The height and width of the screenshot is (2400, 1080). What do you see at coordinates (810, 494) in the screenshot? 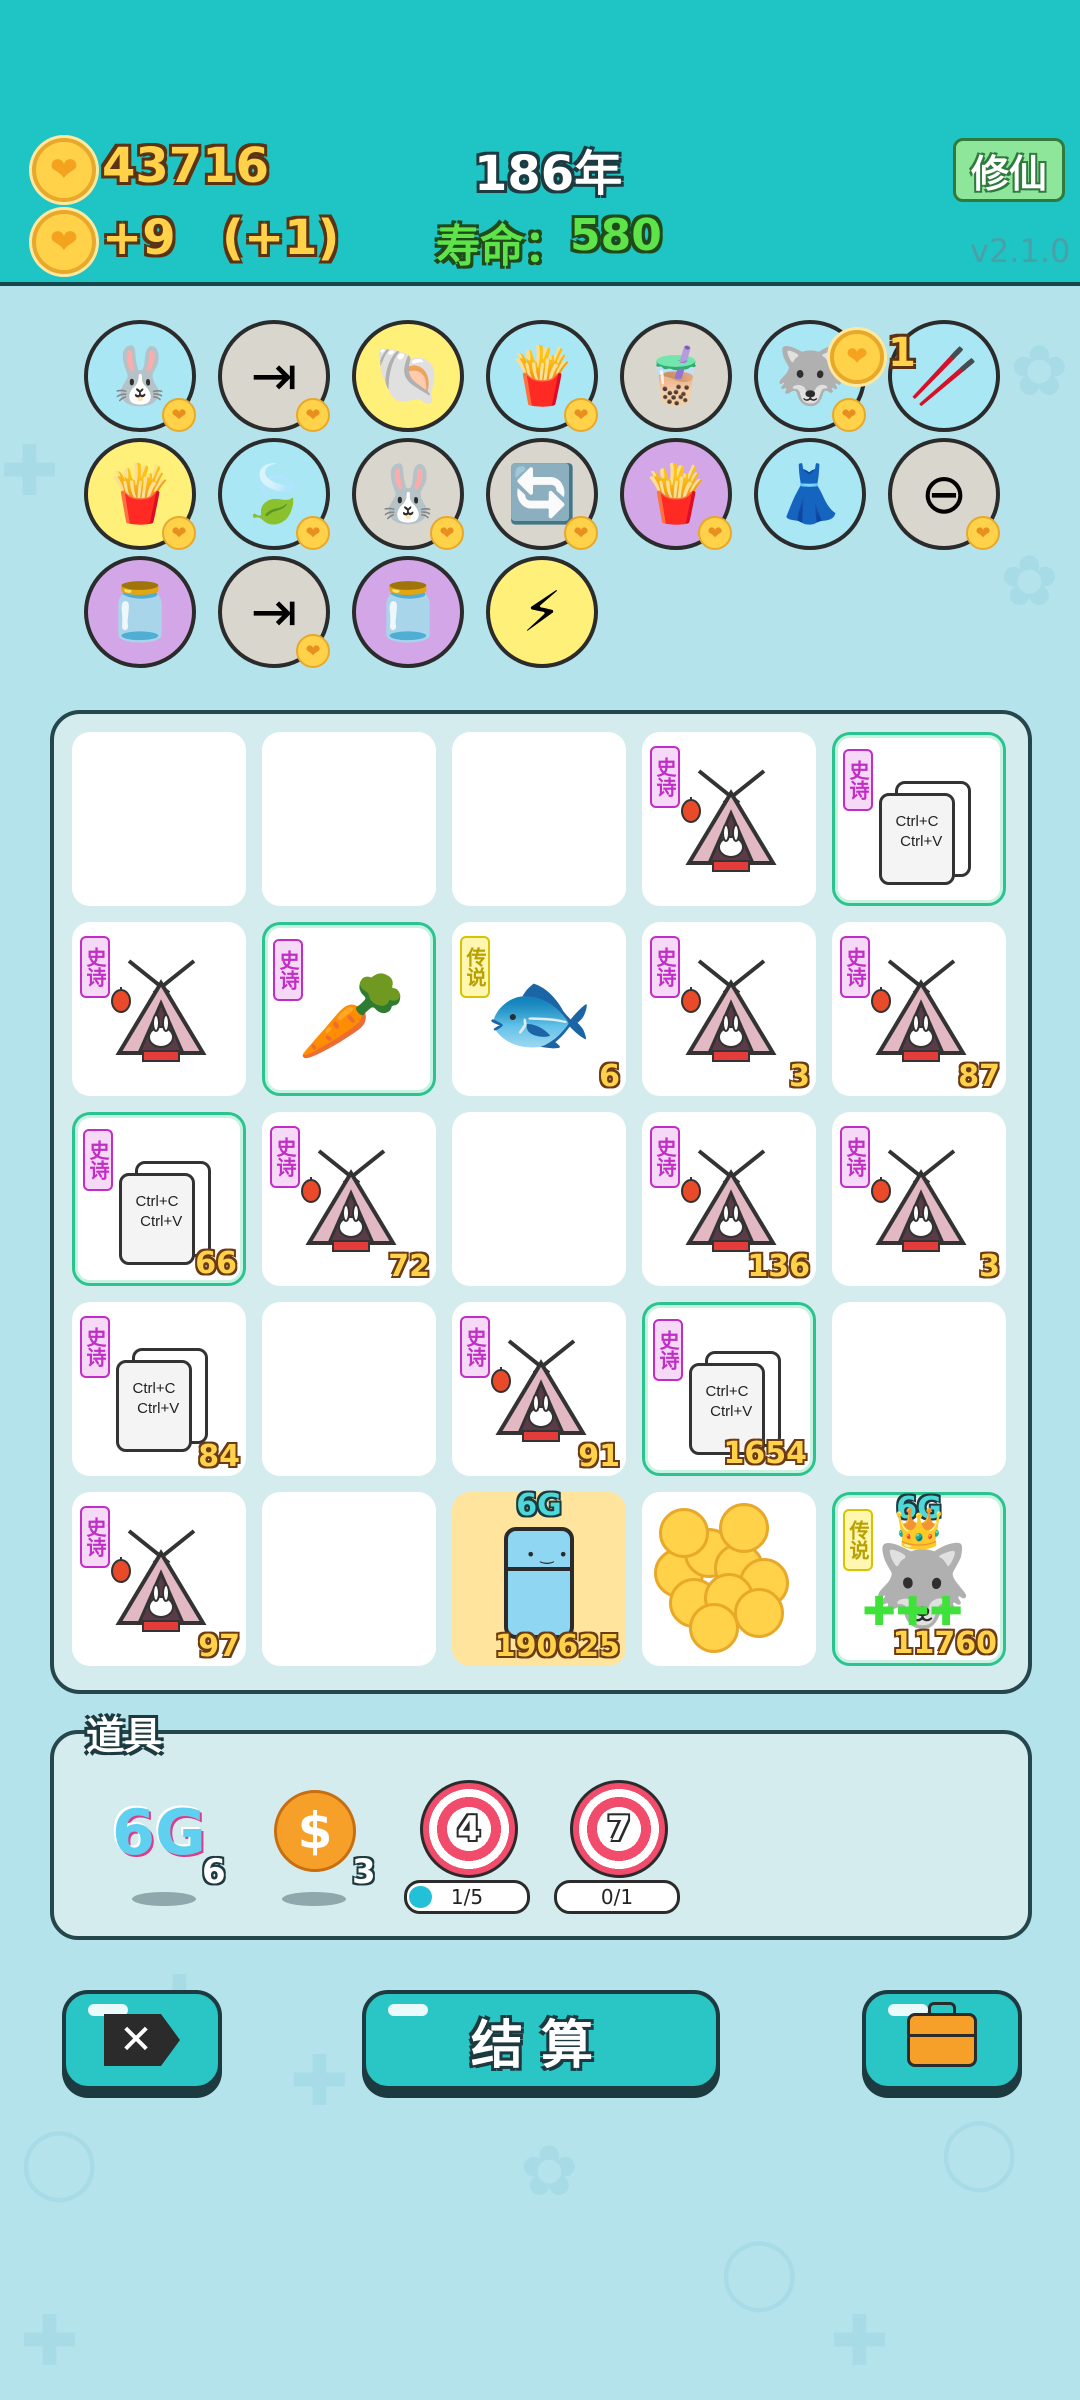
I see `skirt-icon: 👗` at bounding box center [810, 494].